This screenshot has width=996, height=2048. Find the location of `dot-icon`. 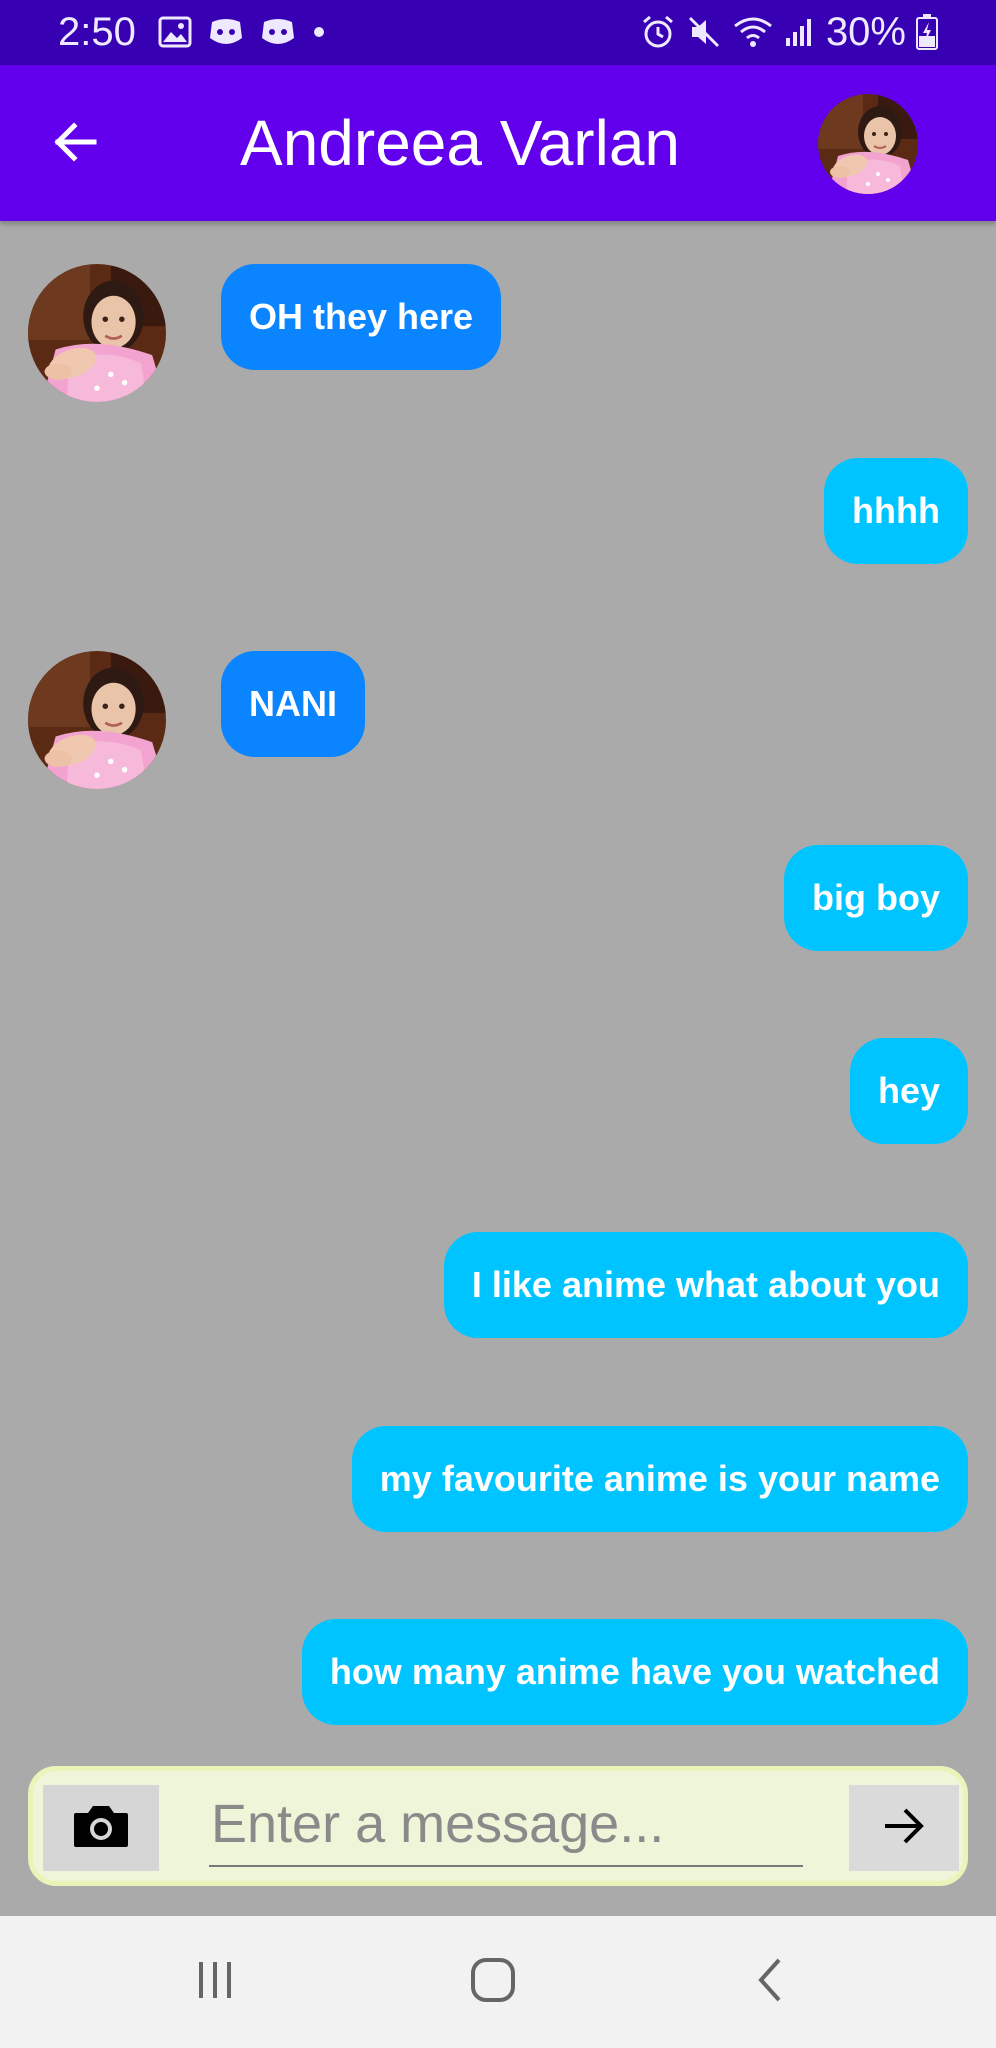

dot-icon is located at coordinates (319, 32).